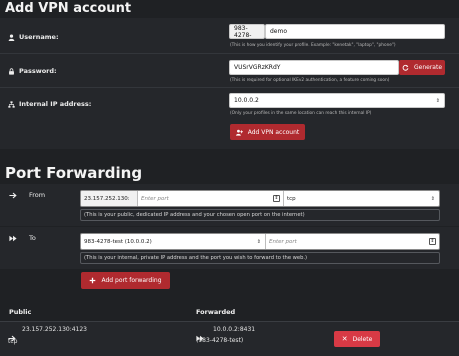 The height and width of the screenshot is (356, 459). I want to click on from-ip-text: 23.157.252.130:, so click(107, 198).